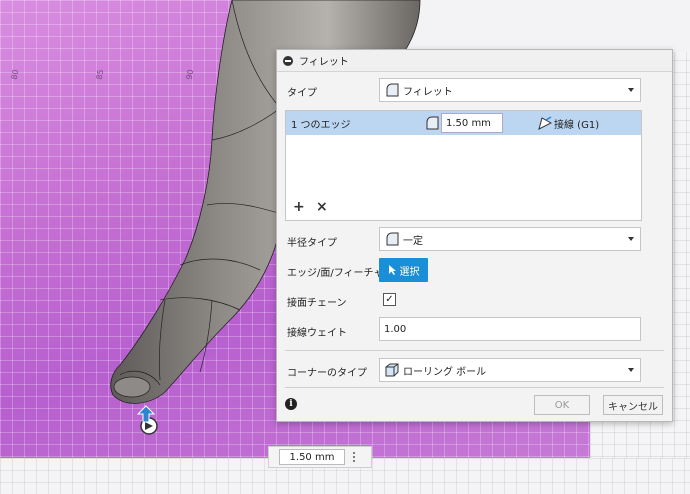  Describe the element at coordinates (324, 62) in the screenshot. I see `dialog-title: フィレット` at that location.